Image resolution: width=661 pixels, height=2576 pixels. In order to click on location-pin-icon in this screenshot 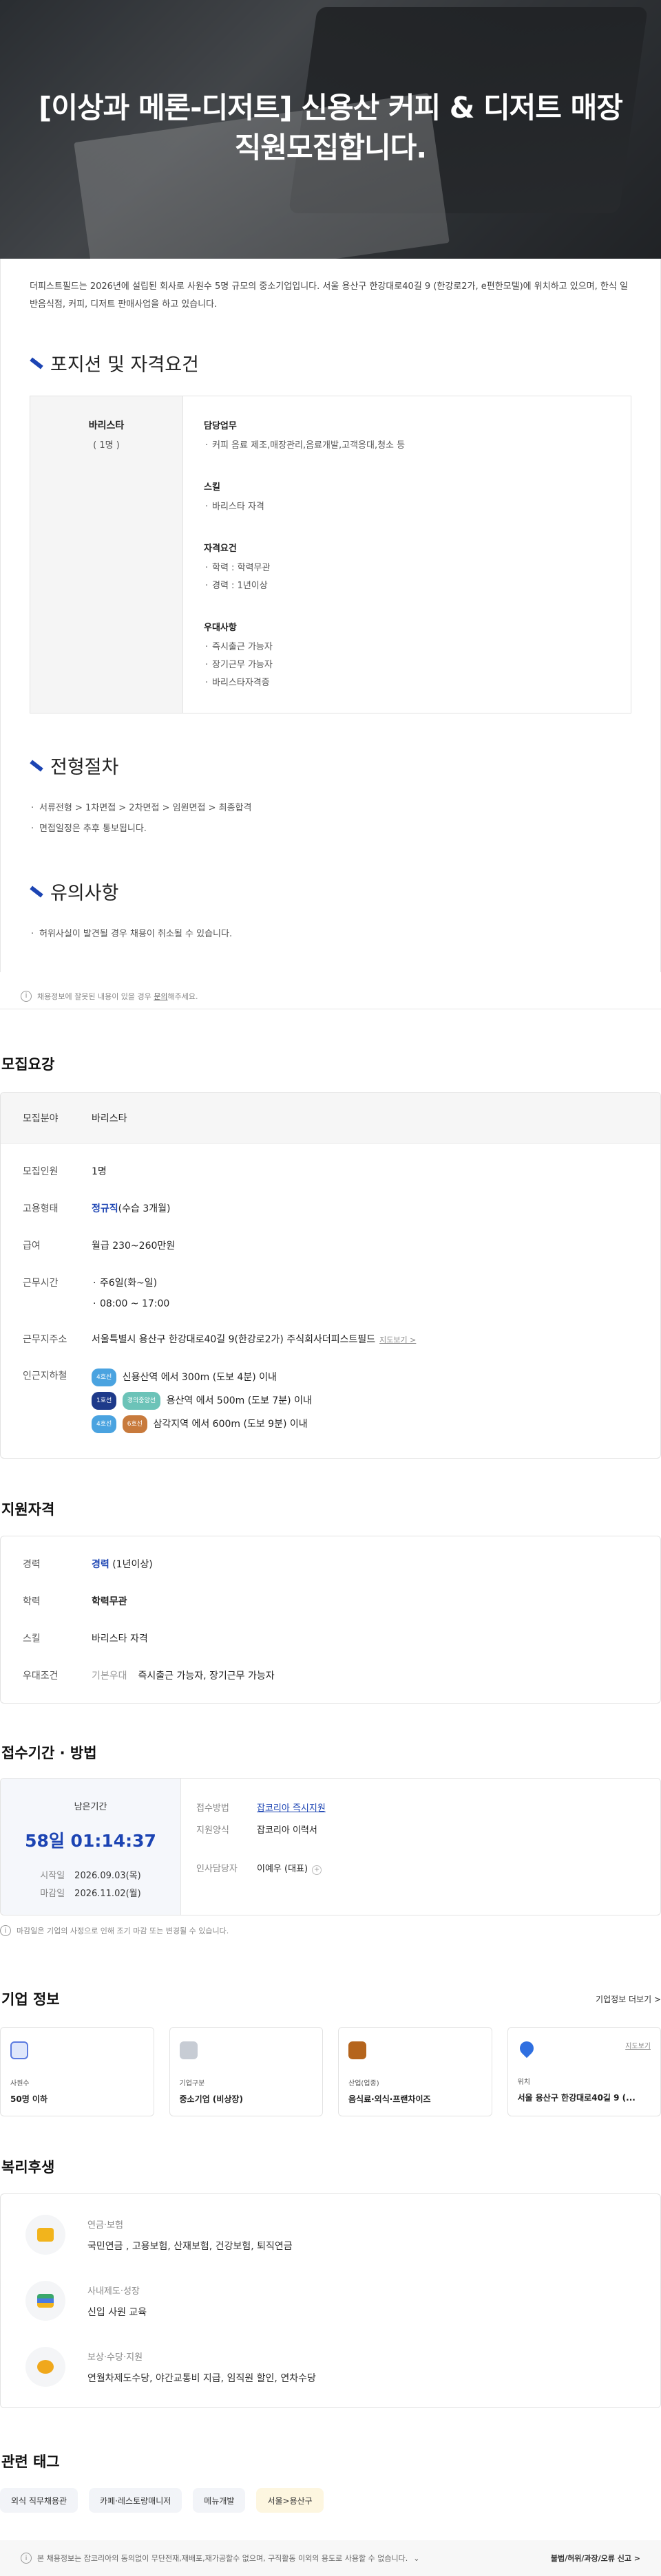, I will do `click(526, 2048)`.